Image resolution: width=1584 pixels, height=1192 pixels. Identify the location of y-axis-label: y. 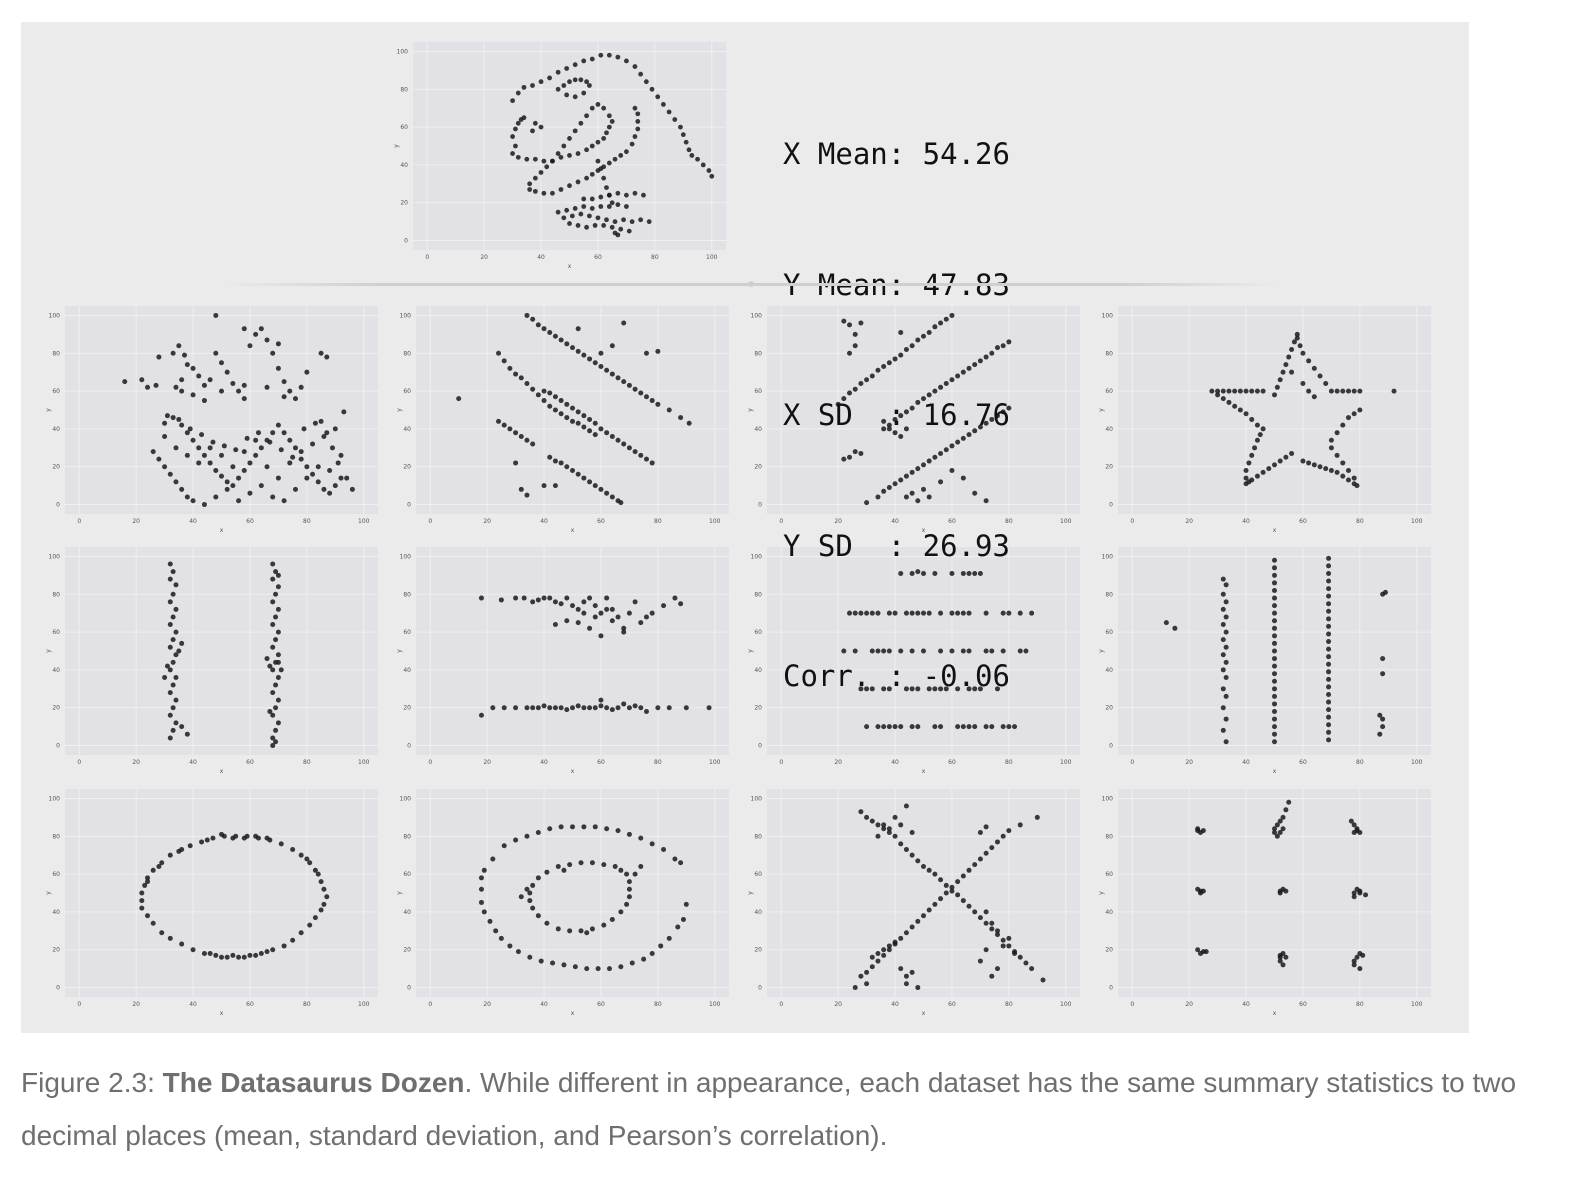
(750, 651).